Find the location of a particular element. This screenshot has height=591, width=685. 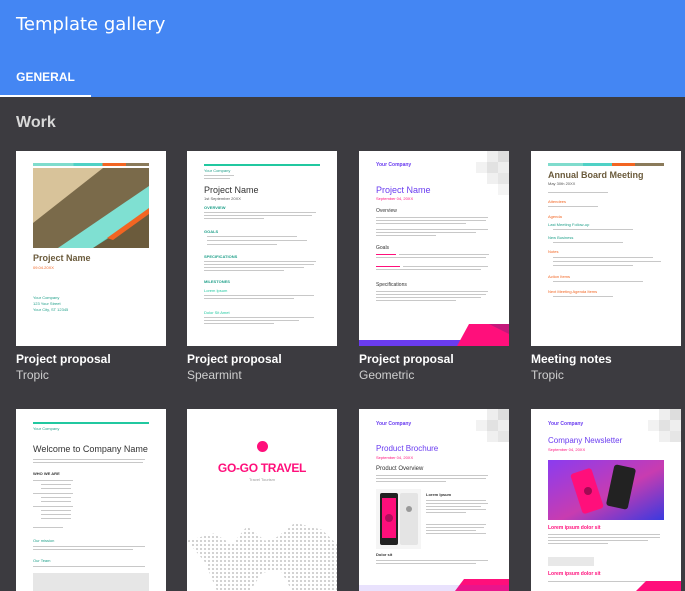

thumb-title: Product Brochure is located at coordinates (407, 448).